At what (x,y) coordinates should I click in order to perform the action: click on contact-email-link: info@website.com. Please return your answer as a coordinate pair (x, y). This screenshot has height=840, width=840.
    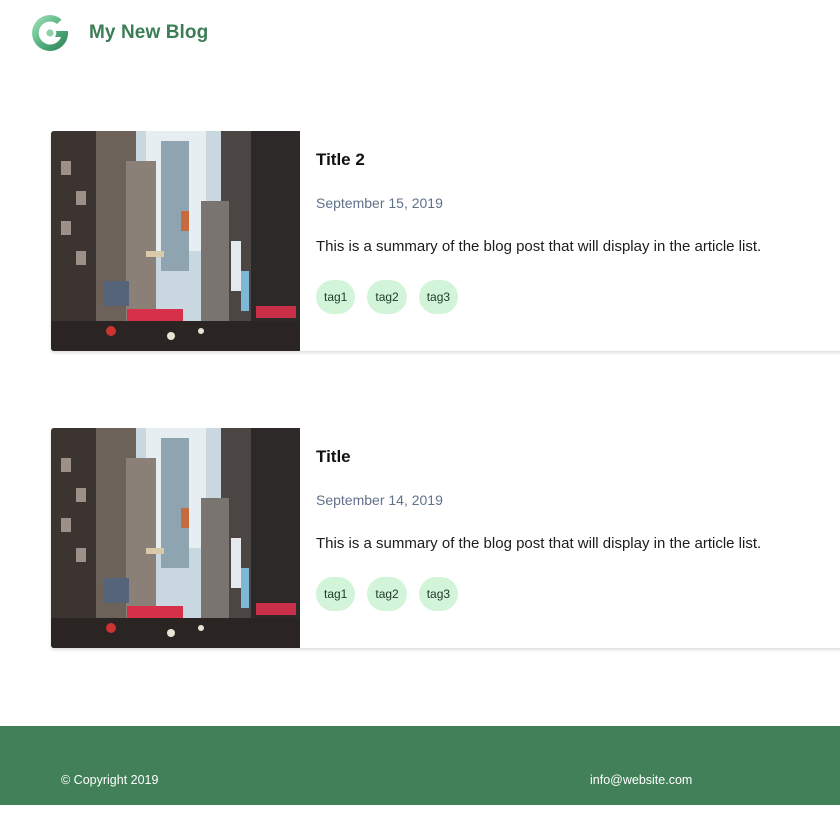
    Looking at the image, I should click on (641, 780).